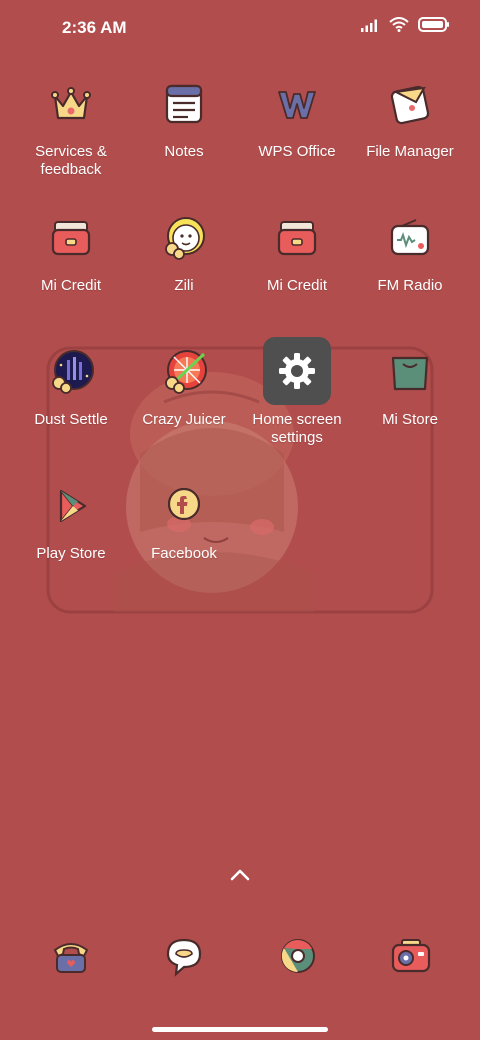 Image resolution: width=480 pixels, height=1040 pixels. I want to click on app-label: Facebook, so click(184, 553).